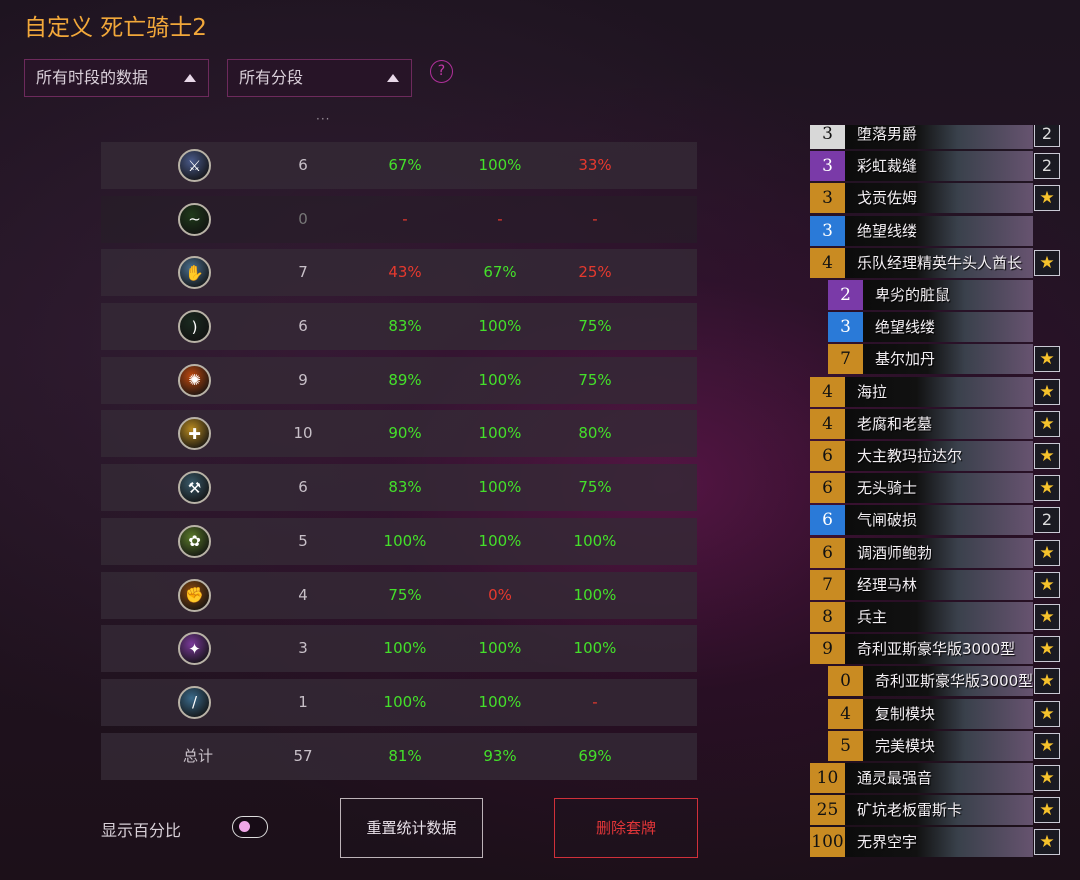 Image resolution: width=1080 pixels, height=880 pixels. Describe the element at coordinates (905, 713) in the screenshot. I see `card-name: 复制模块` at that location.